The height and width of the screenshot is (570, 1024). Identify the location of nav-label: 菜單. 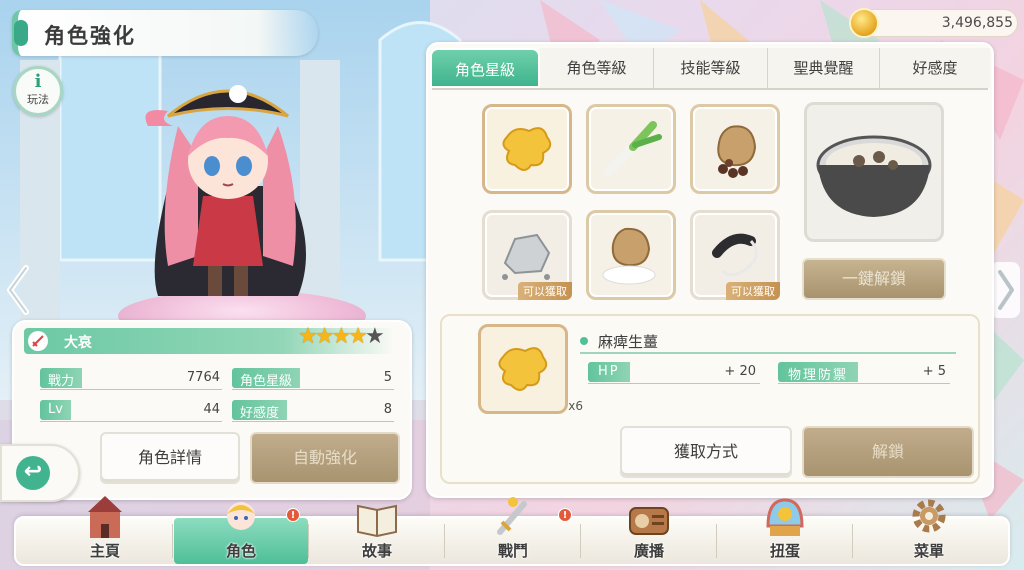
(928, 551).